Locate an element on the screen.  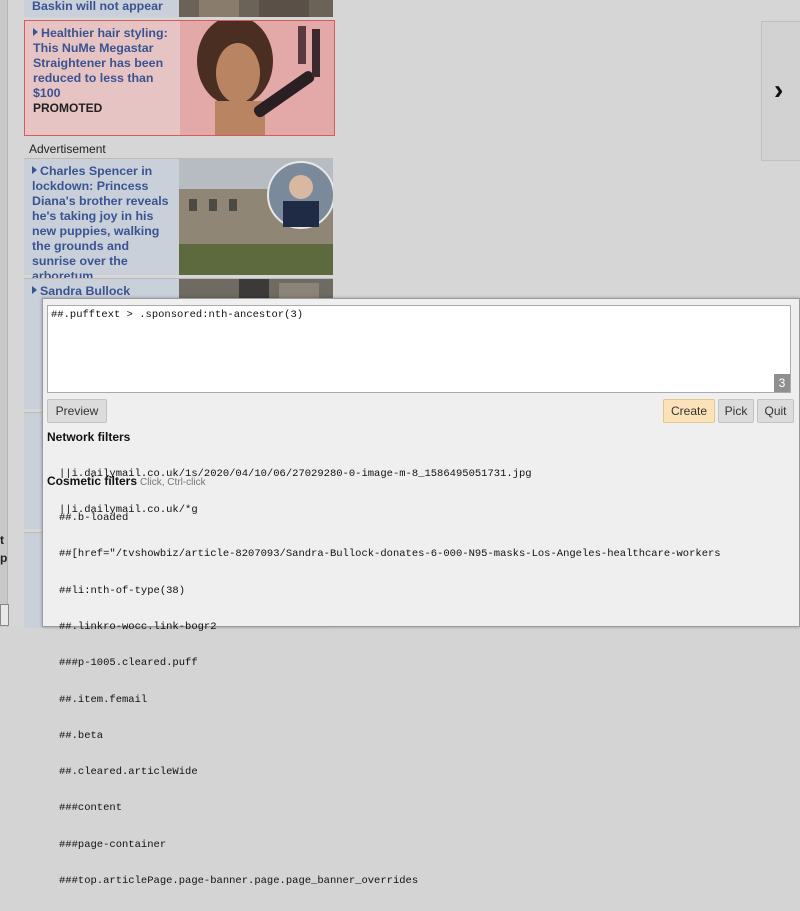
cosmetic-filter-item: ##.b-loaded is located at coordinates (390, 518).